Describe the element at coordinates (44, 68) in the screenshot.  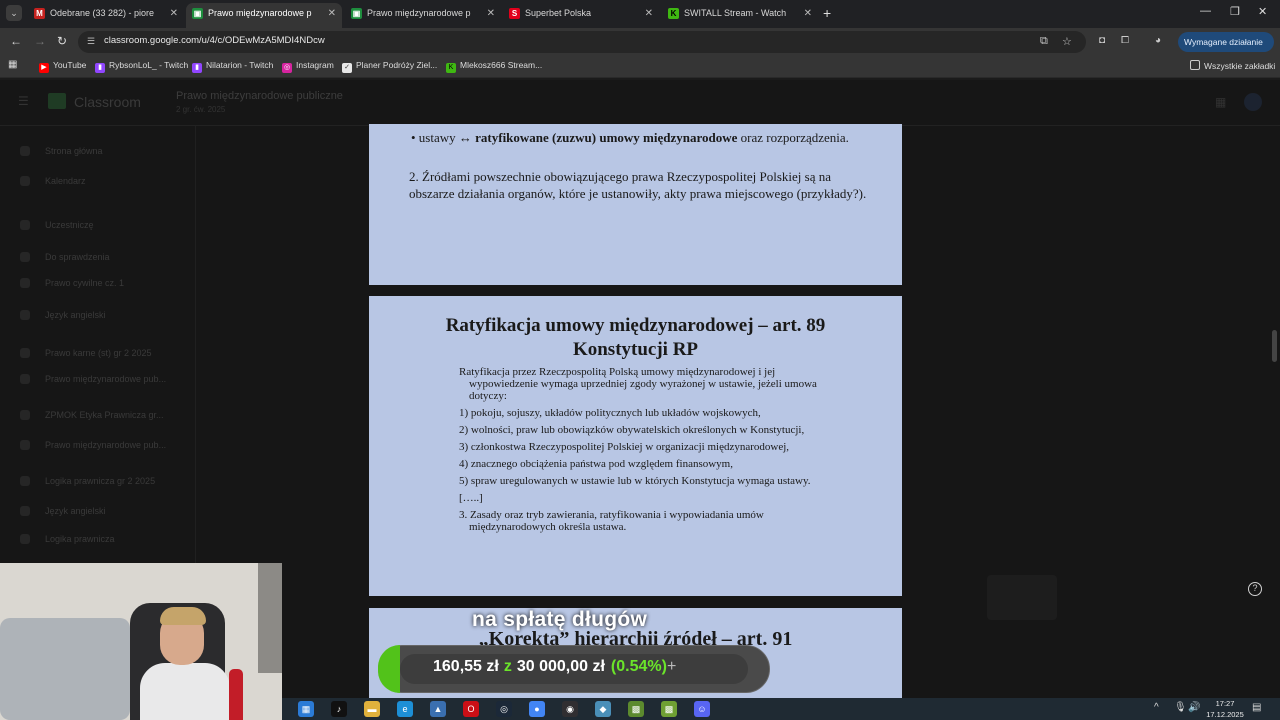
I see `youtube-icon: ▶` at that location.